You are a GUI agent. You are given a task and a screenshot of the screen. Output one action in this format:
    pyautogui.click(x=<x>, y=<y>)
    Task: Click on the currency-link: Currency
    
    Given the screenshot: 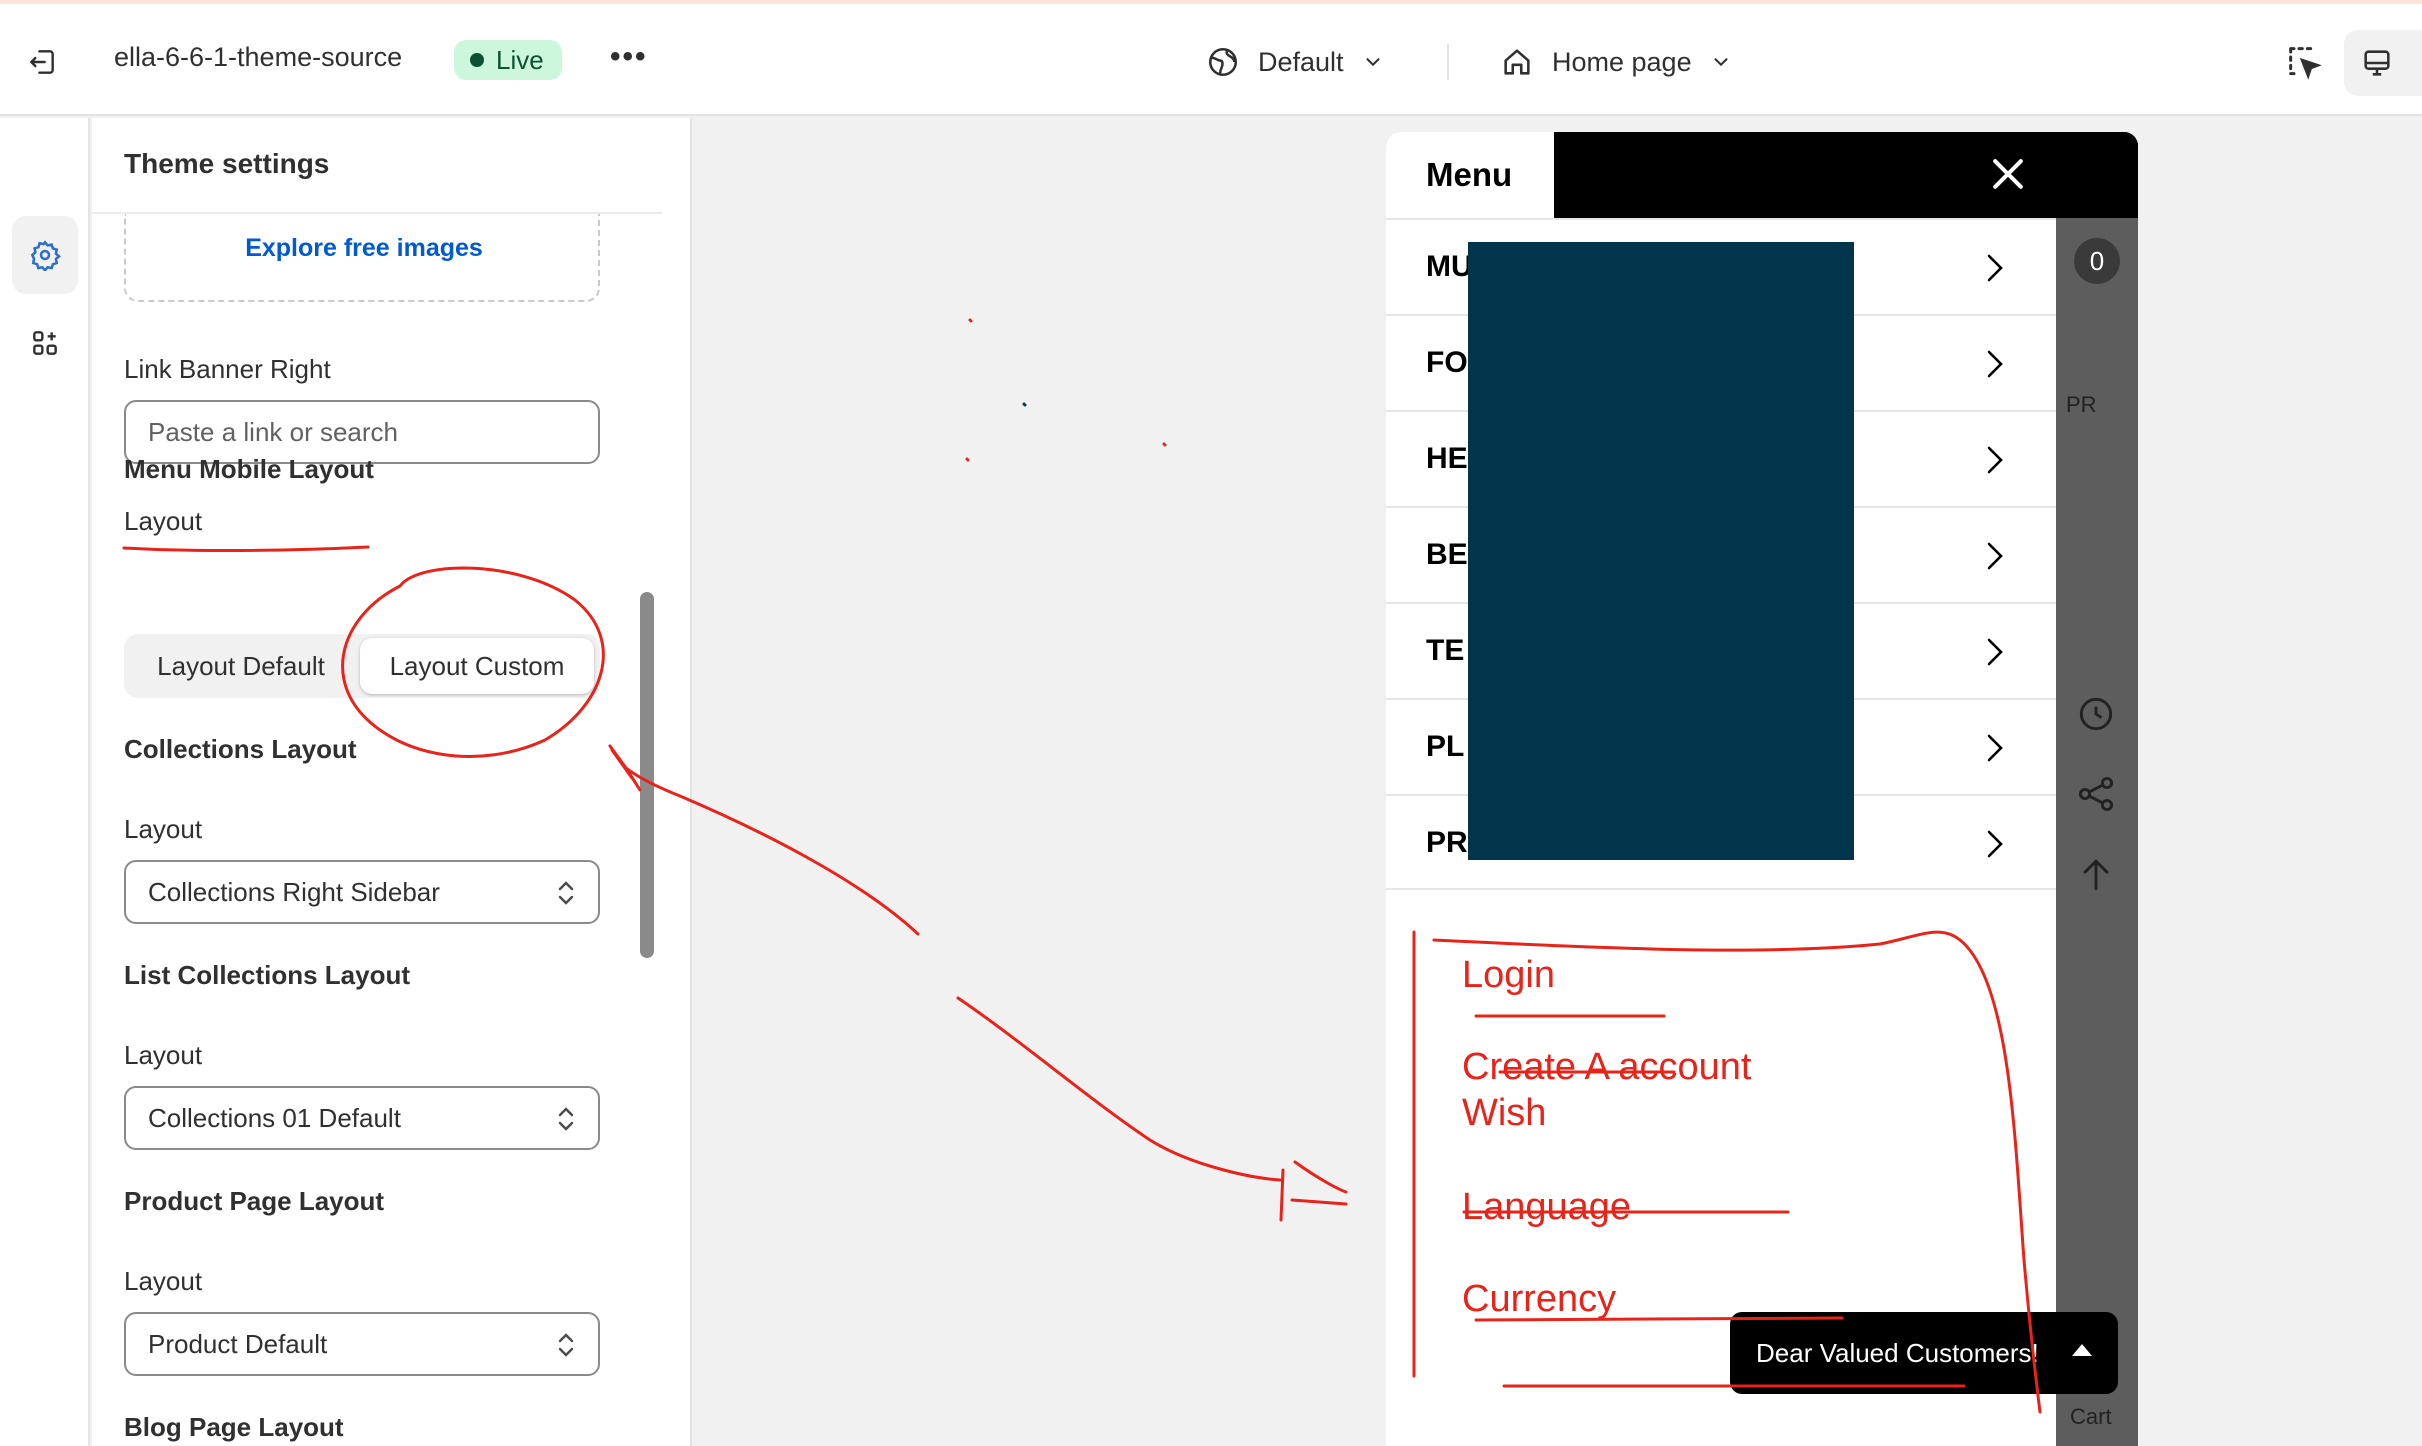 What is the action you would take?
    pyautogui.click(x=1539, y=1299)
    